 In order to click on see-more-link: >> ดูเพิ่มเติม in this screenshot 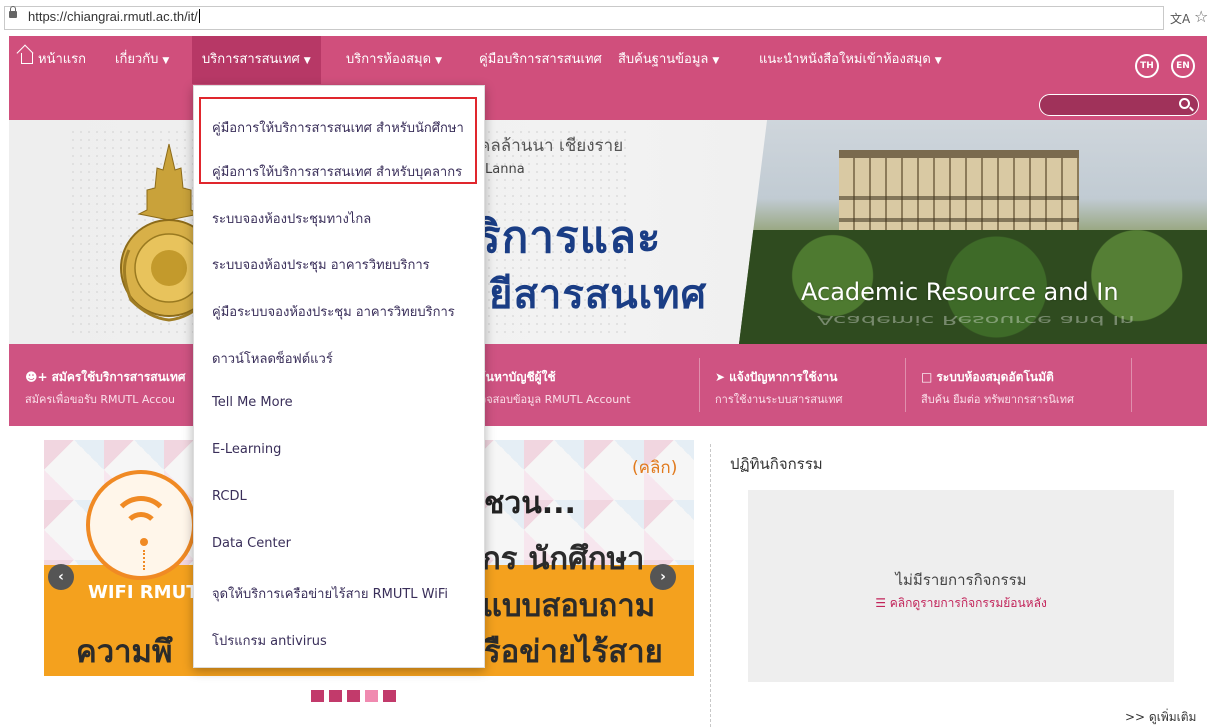, I will do `click(1160, 717)`.